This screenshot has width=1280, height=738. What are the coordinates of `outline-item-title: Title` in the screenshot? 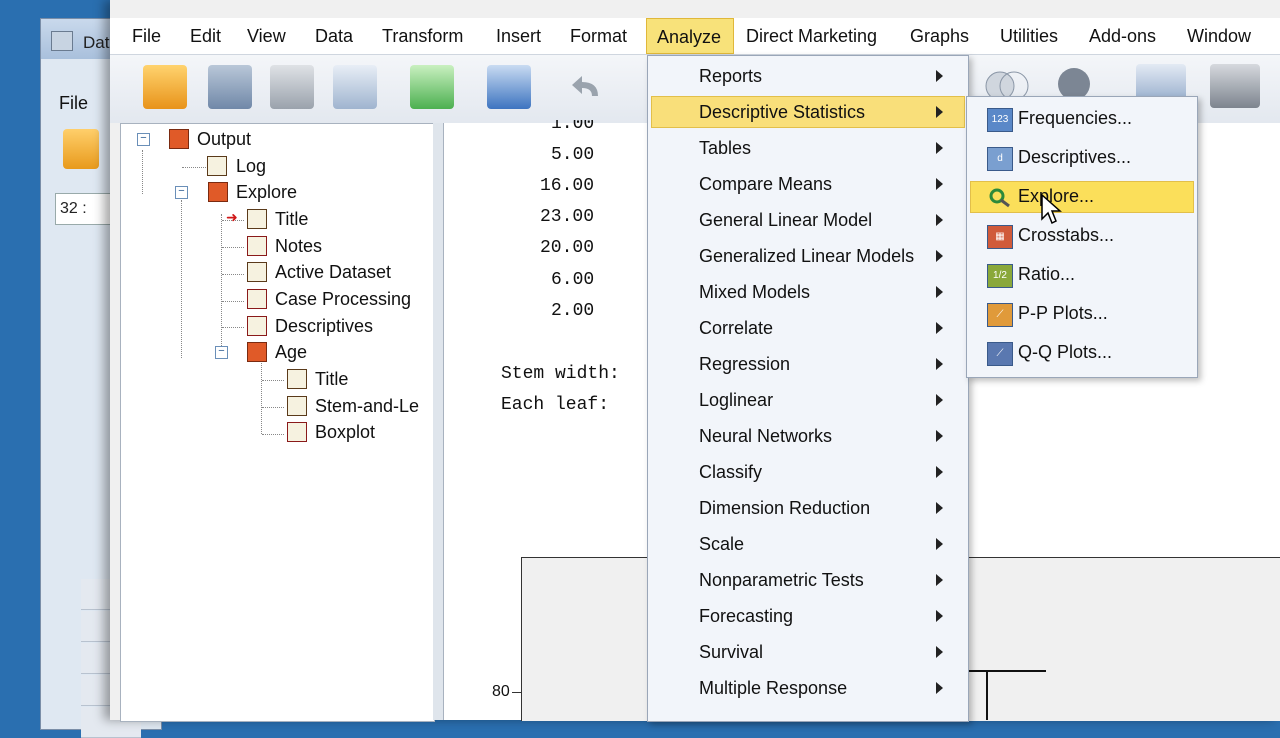 It's located at (291, 219).